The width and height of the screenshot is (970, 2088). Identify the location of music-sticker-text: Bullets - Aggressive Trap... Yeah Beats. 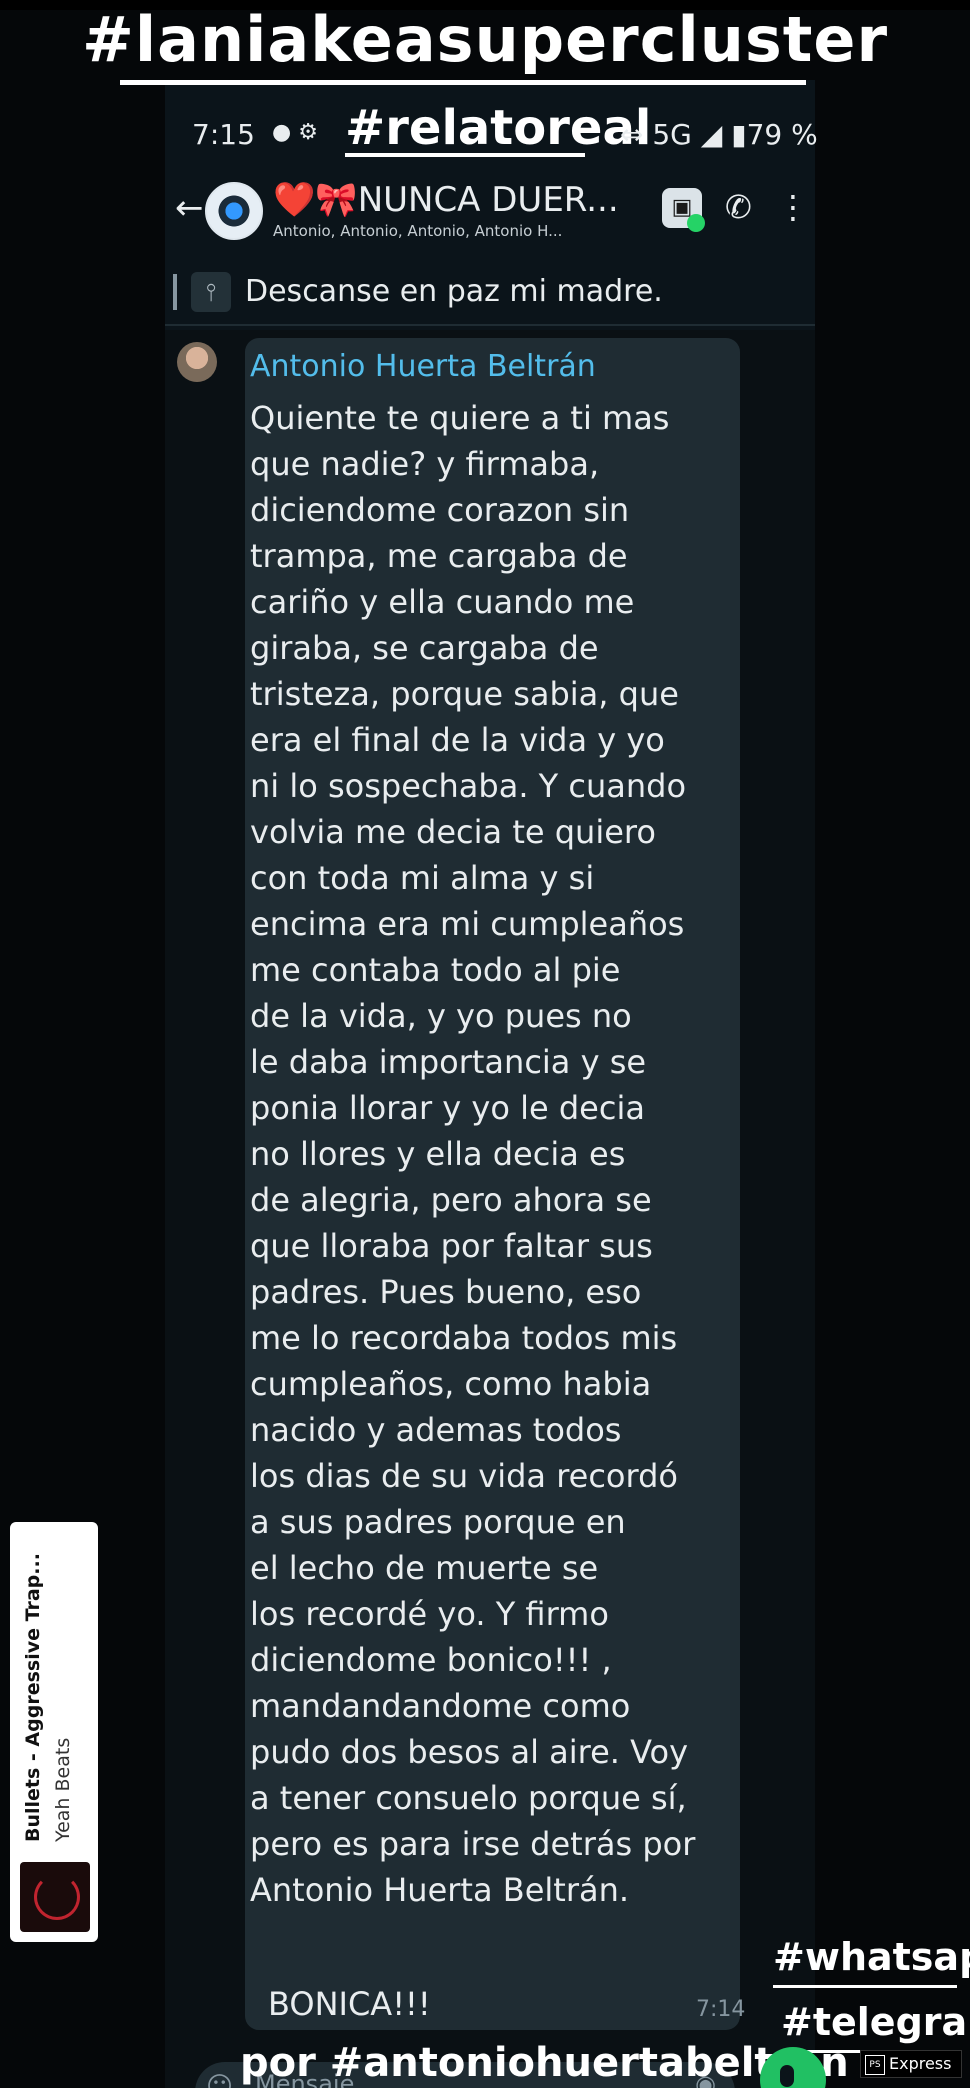
(53, 1677).